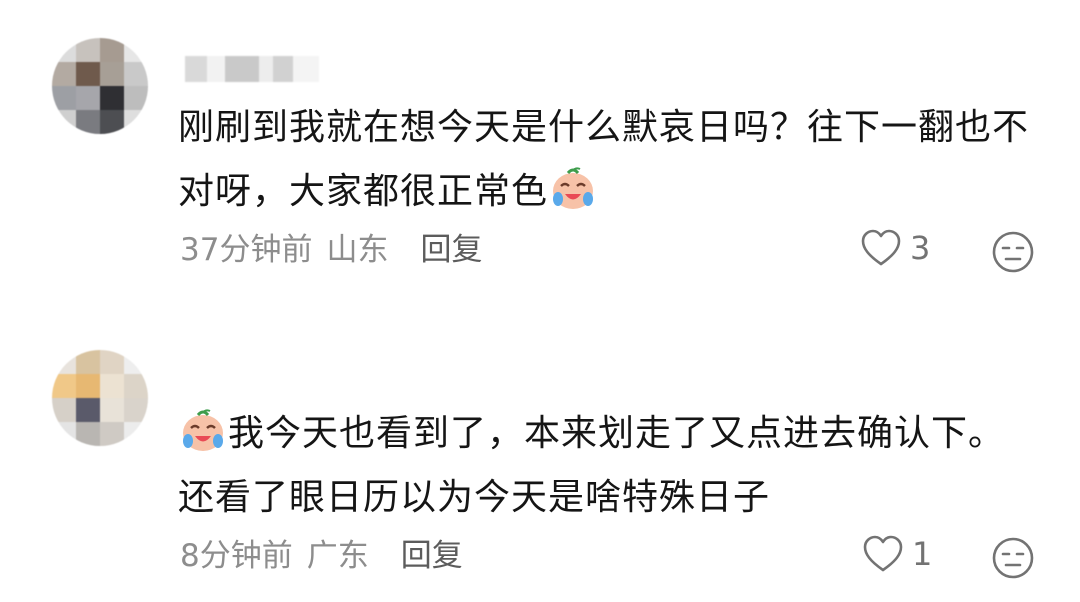 The width and height of the screenshot is (1080, 602). I want to click on comment-meta: 37分钟前 山东 回复, so click(331, 250).